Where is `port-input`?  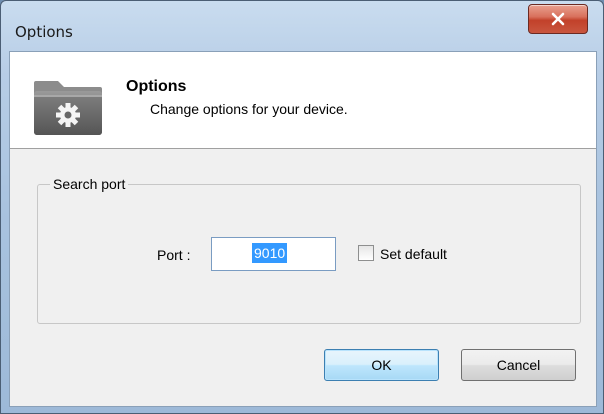 port-input is located at coordinates (273, 254).